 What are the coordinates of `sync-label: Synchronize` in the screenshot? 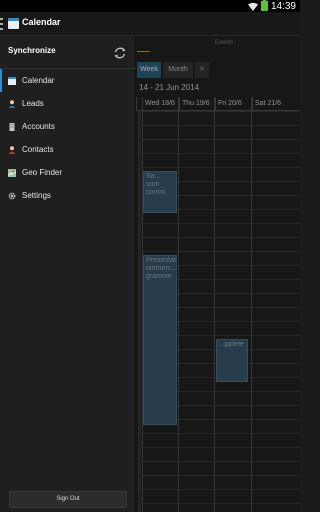 It's located at (32, 50).